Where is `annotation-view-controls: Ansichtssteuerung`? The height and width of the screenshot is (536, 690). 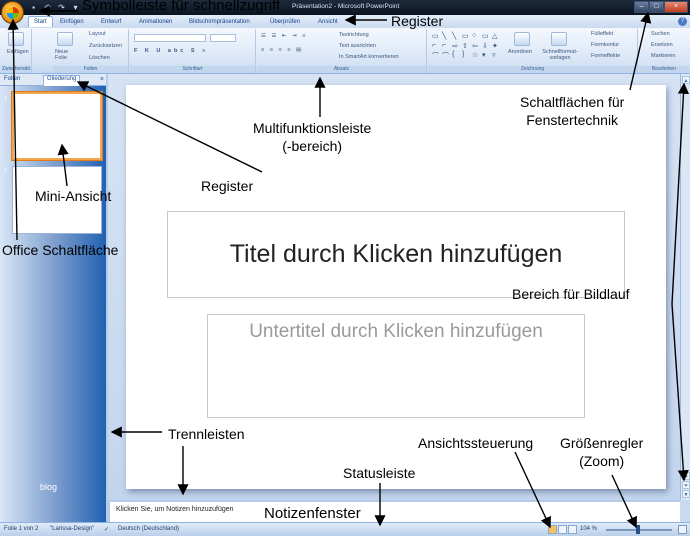
annotation-view-controls: Ansichtssteuerung is located at coordinates (476, 443).